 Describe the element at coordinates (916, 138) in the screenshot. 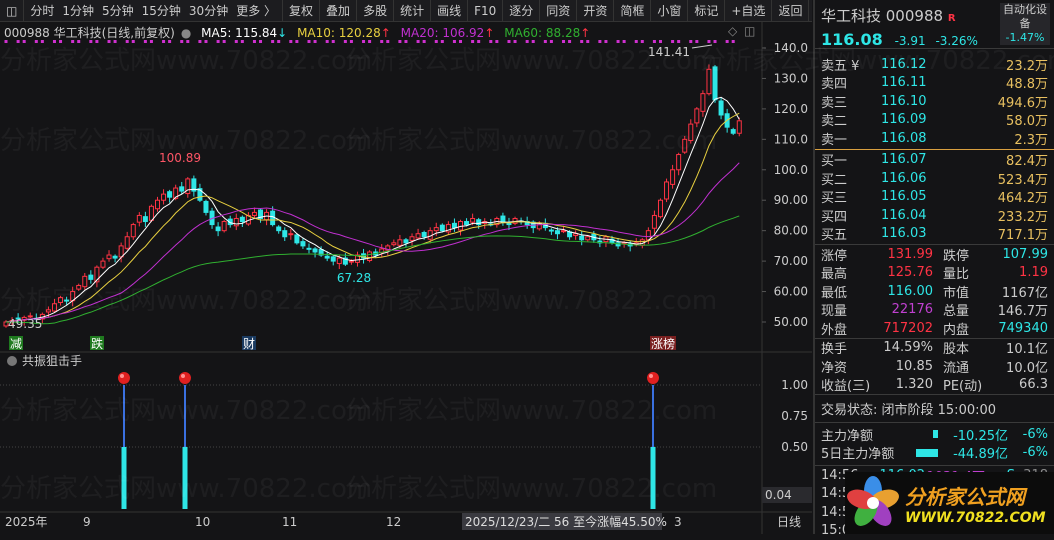

I see `level-price: 116.08` at that location.